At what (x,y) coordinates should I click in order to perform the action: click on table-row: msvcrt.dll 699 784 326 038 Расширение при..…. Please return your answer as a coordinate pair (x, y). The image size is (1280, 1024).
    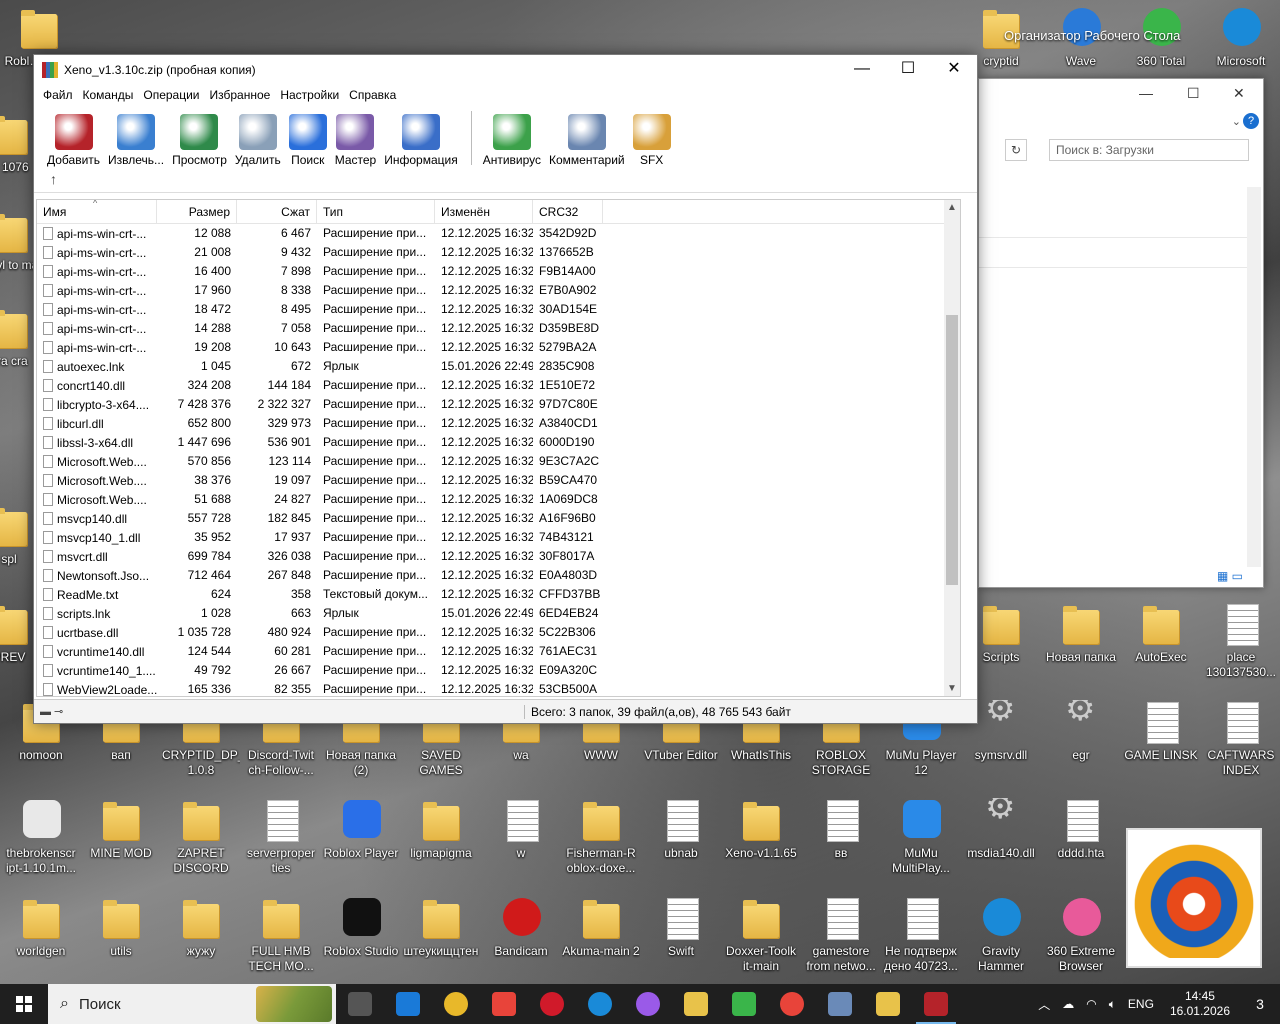
    Looking at the image, I should click on (498, 556).